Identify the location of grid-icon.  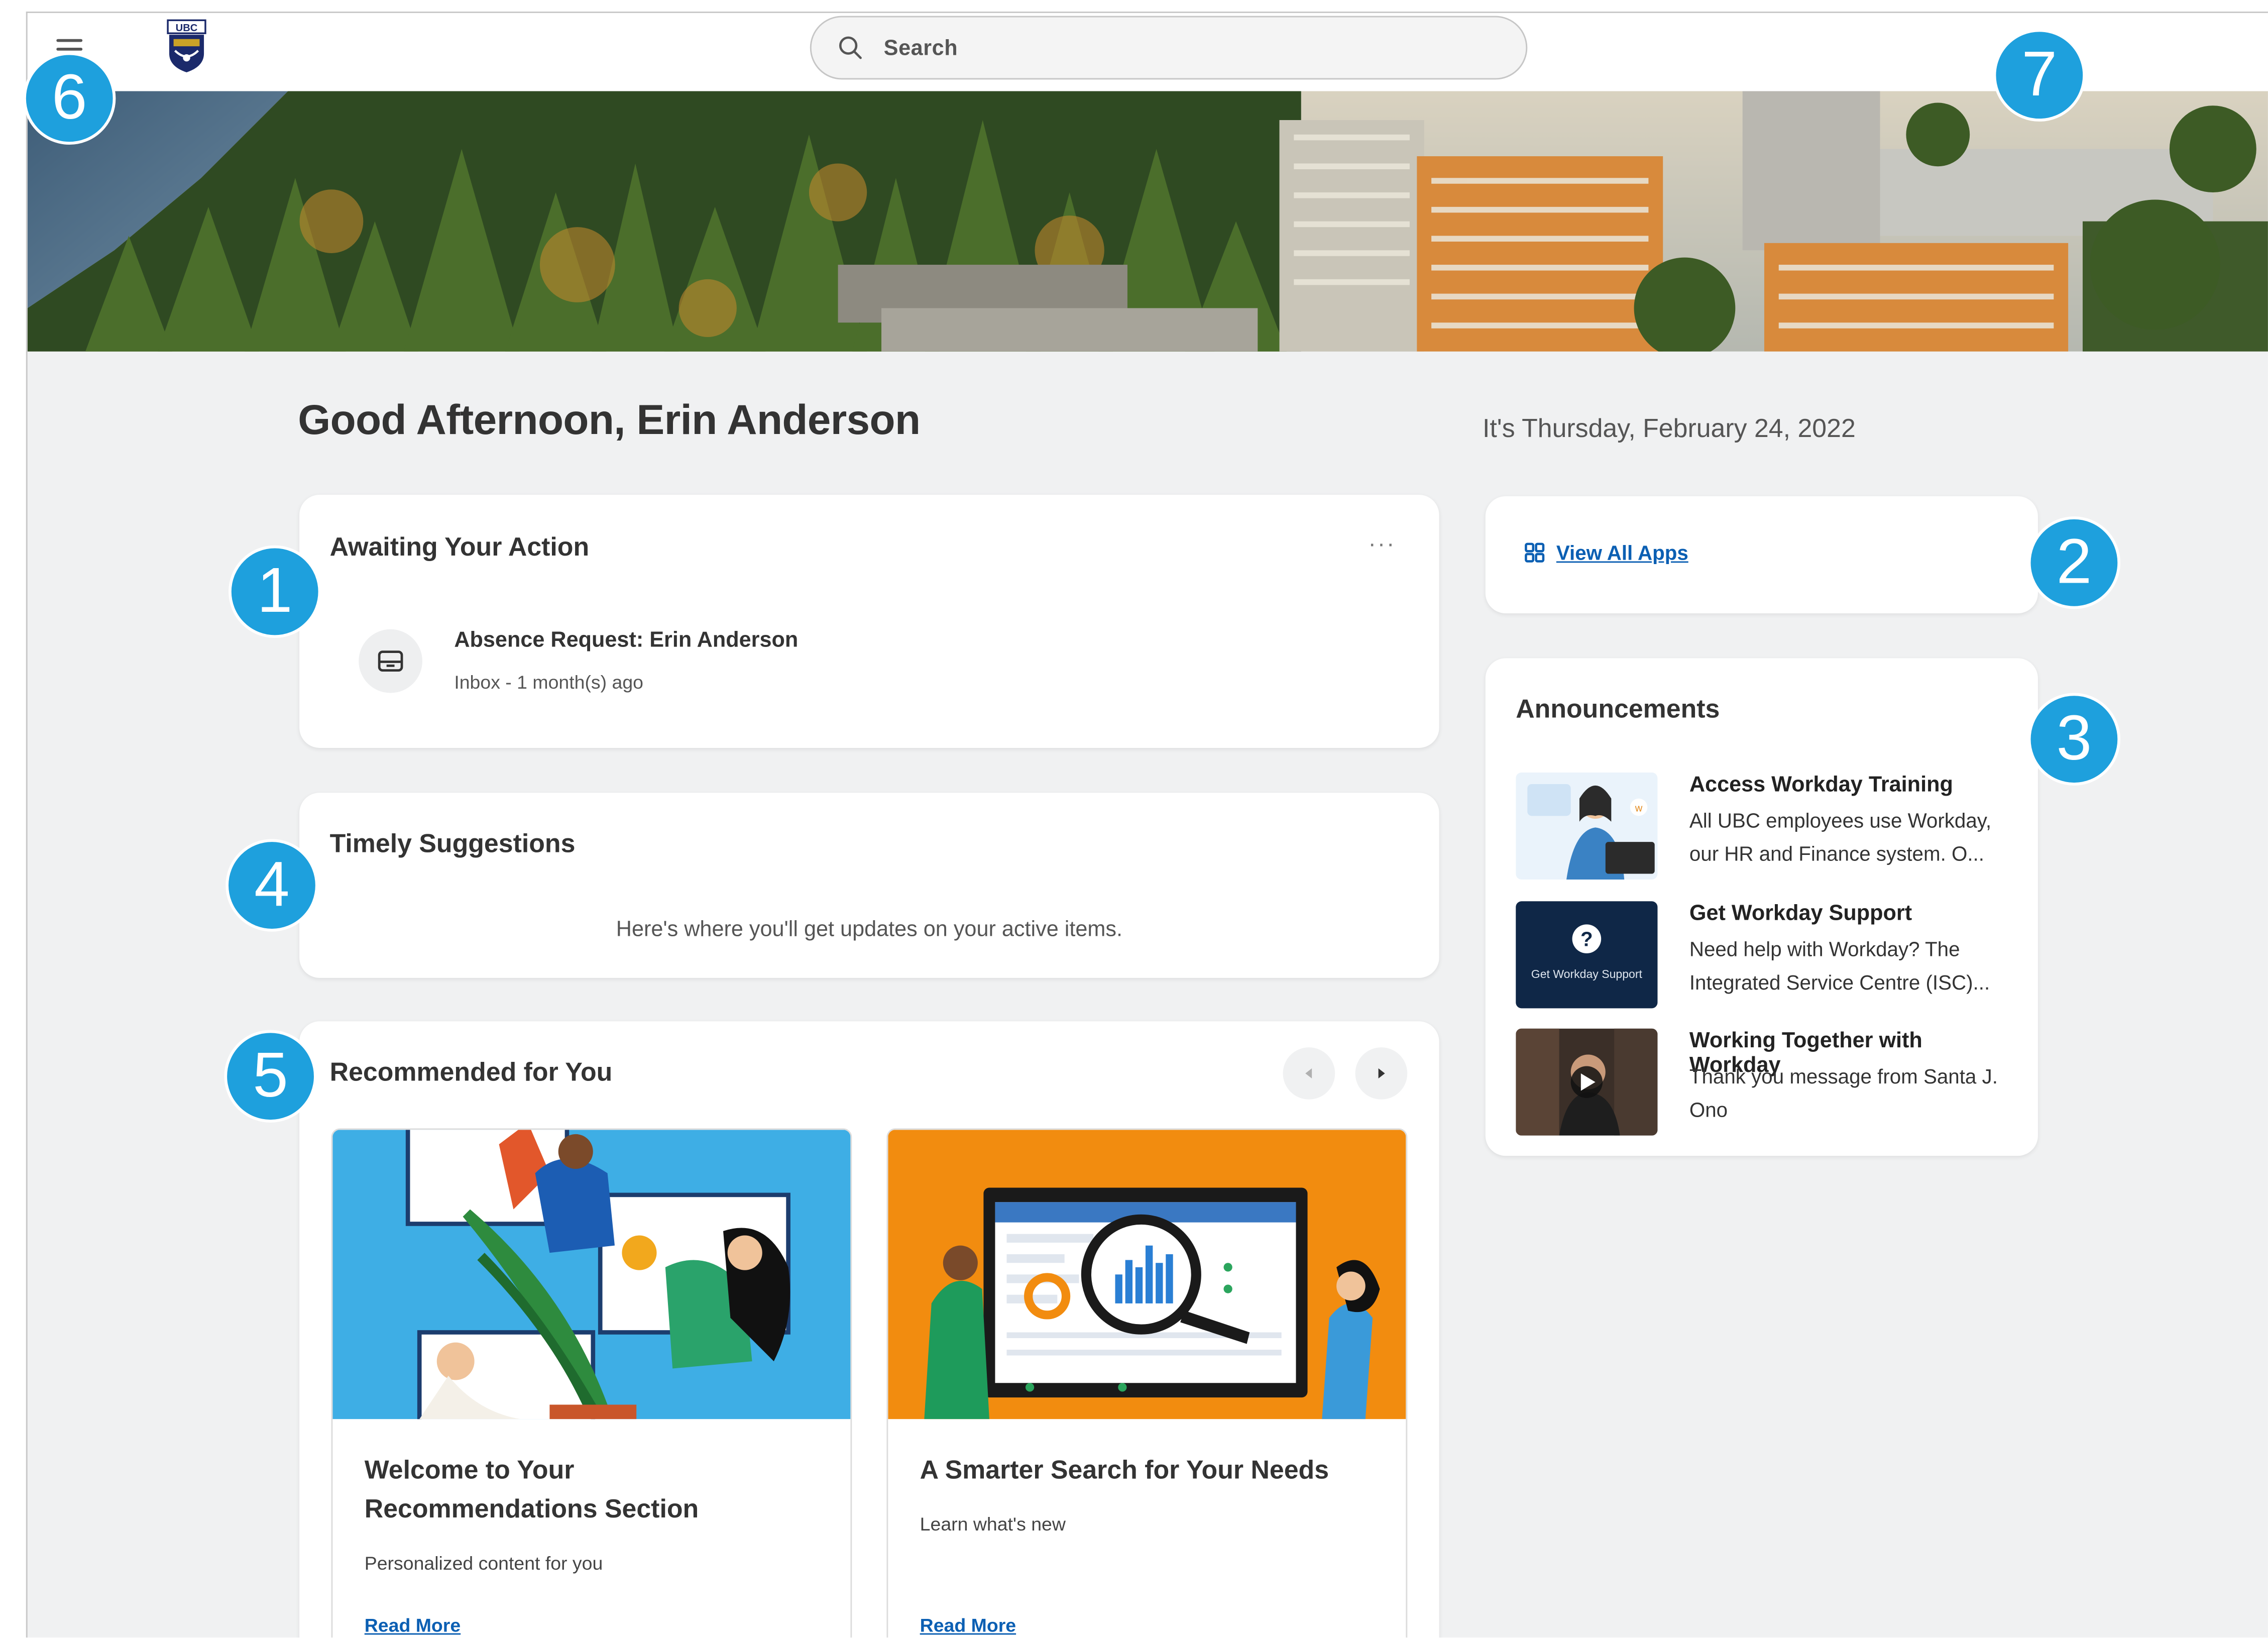
(1535, 552).